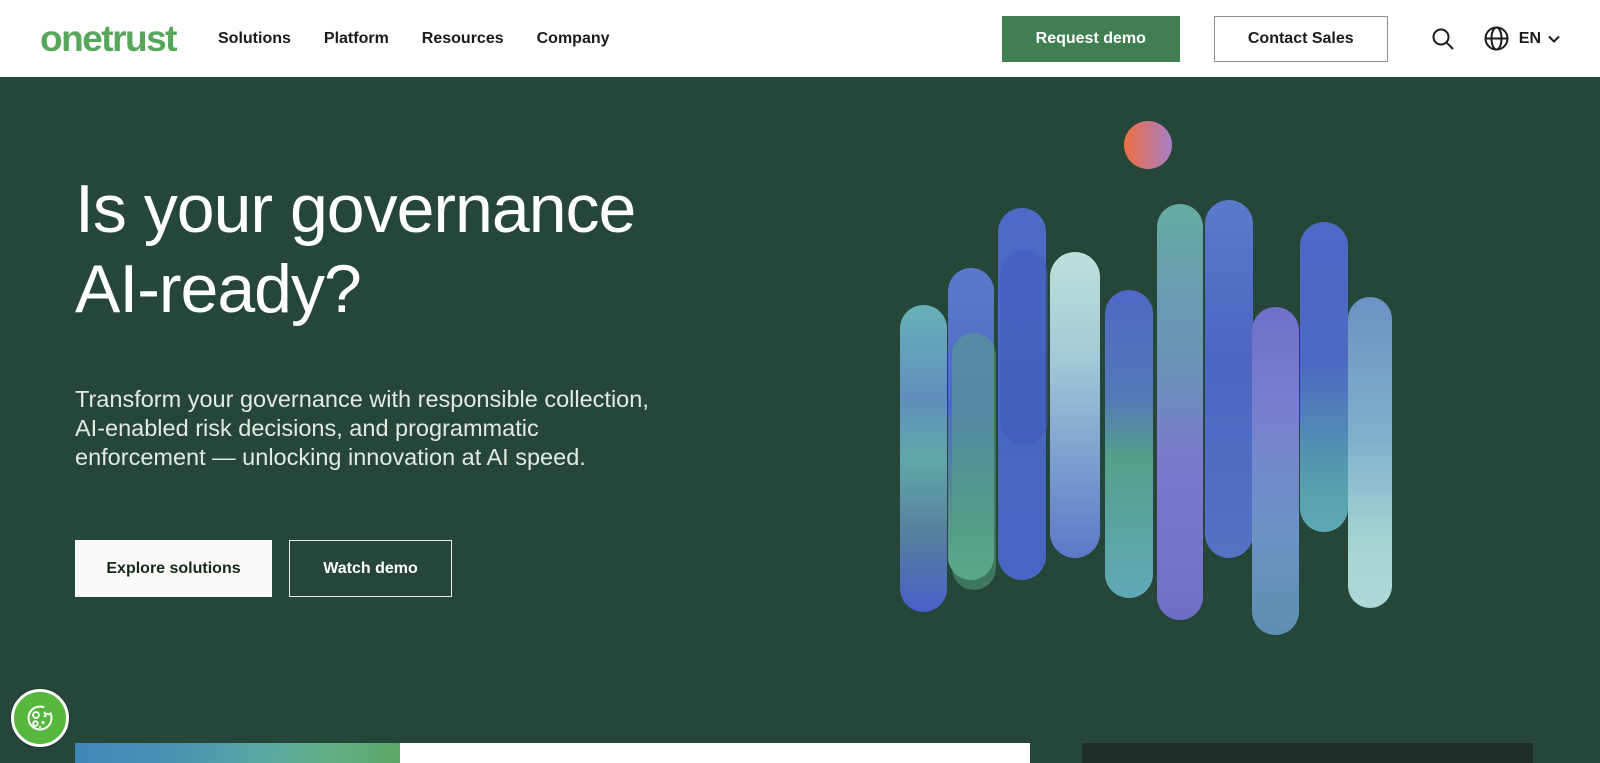 The height and width of the screenshot is (763, 1600). What do you see at coordinates (1300, 38) in the screenshot?
I see `contact-sales-button: Contact Sales` at bounding box center [1300, 38].